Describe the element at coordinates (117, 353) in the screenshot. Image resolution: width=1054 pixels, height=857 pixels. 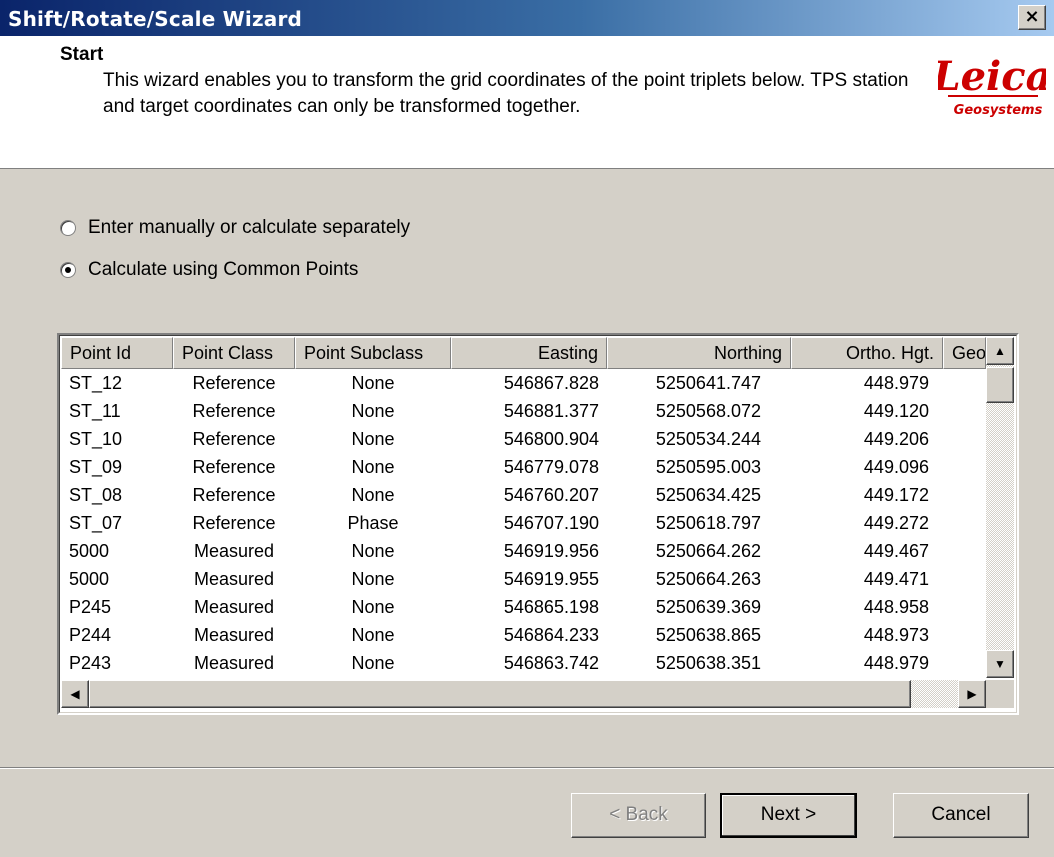
I see `column-header-point-id: Point Id` at that location.